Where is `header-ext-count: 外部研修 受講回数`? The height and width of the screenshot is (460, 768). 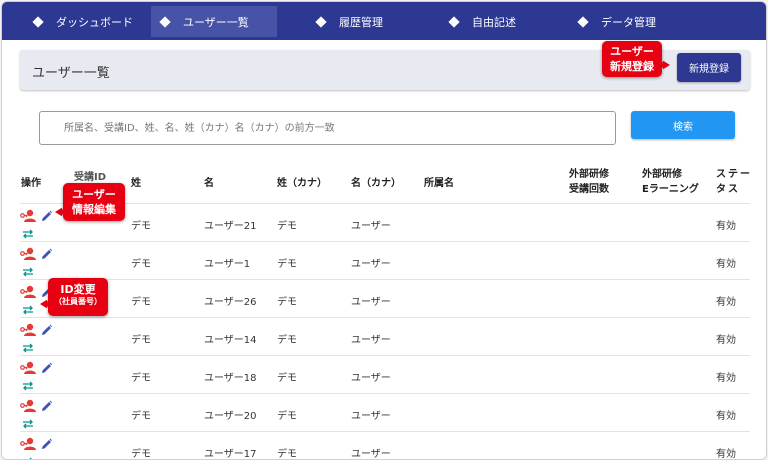
header-ext-count: 外部研修 受講回数 is located at coordinates (589, 182).